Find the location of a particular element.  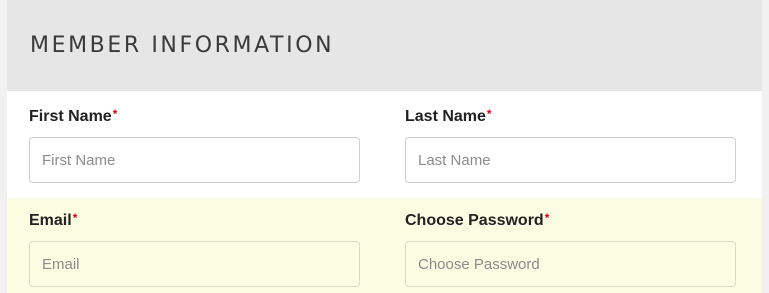

email-label-text: Email is located at coordinates (50, 220).